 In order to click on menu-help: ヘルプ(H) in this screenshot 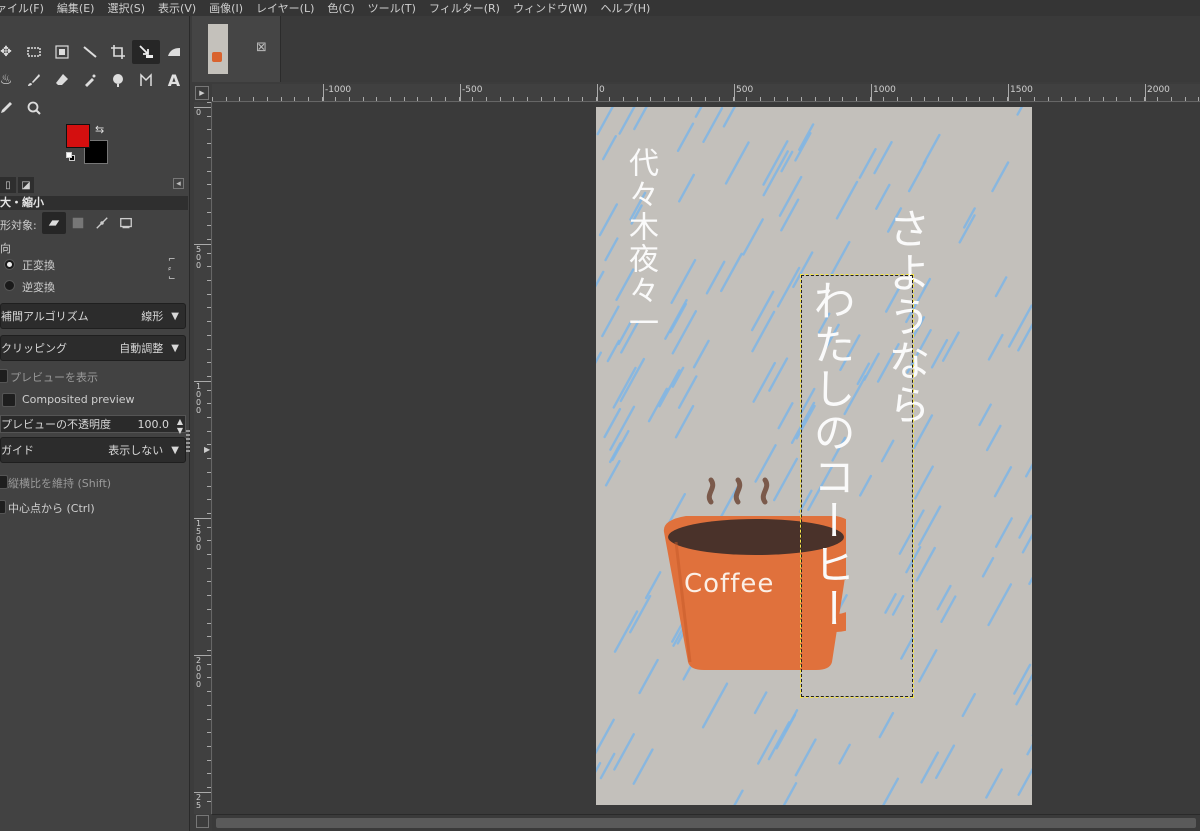, I will do `click(625, 8)`.